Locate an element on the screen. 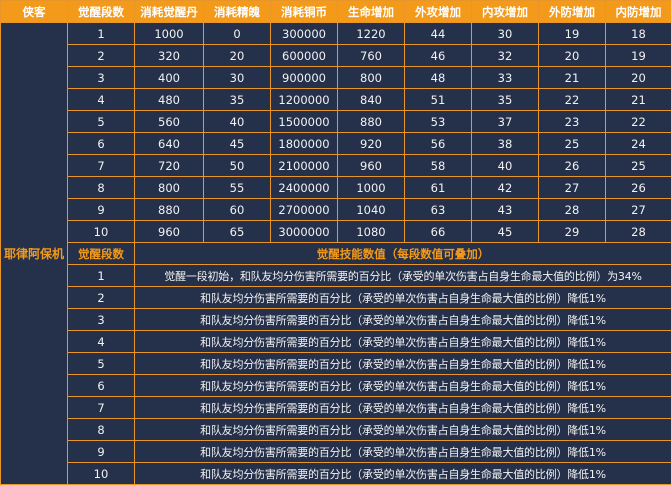 The height and width of the screenshot is (485, 671). pill-cell: 400 is located at coordinates (169, 78).